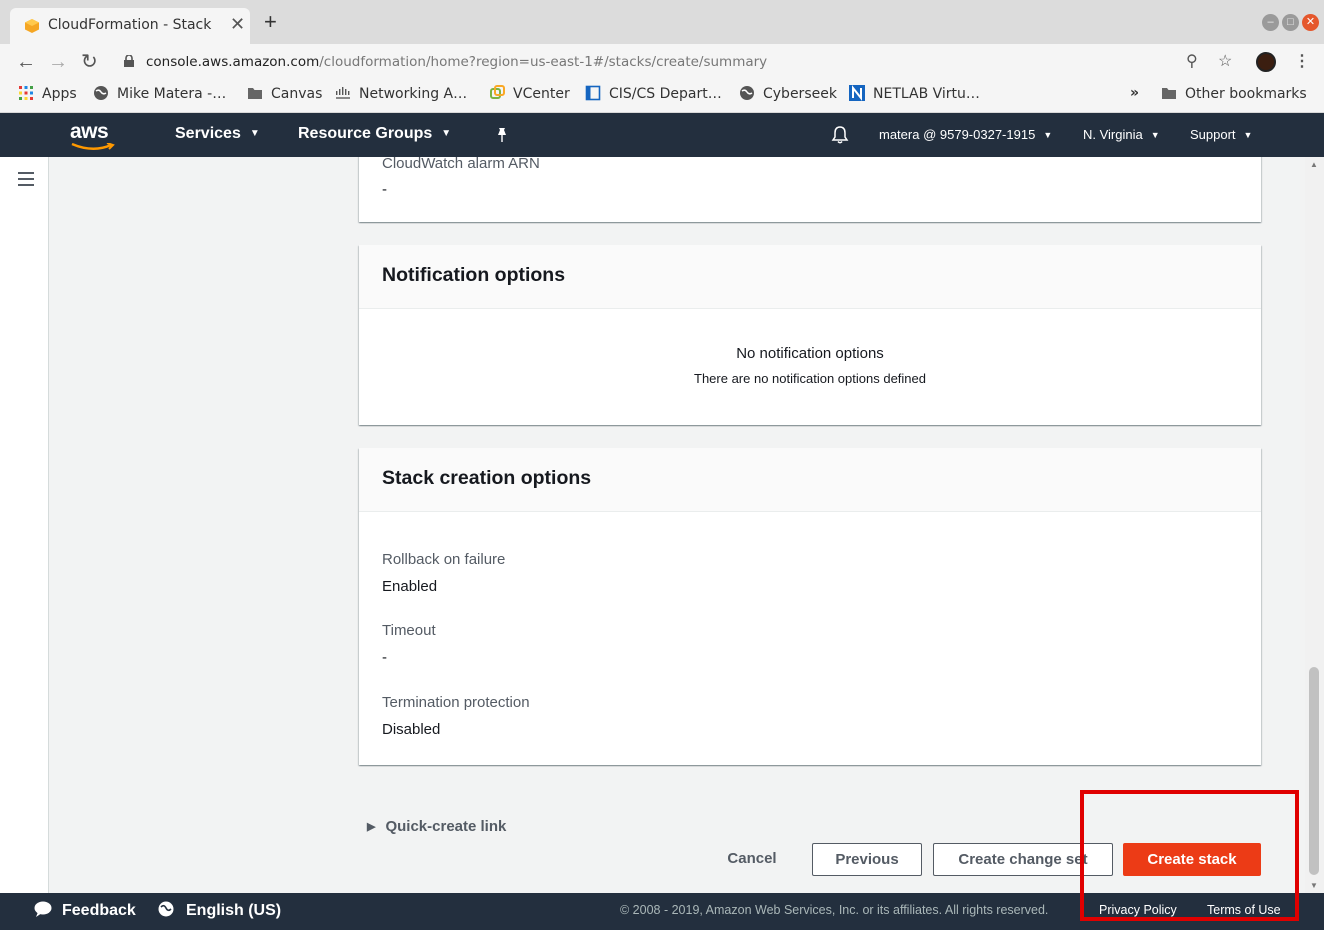 Image resolution: width=1324 pixels, height=930 pixels. What do you see at coordinates (129, 61) in the screenshot?
I see `lock-icon` at bounding box center [129, 61].